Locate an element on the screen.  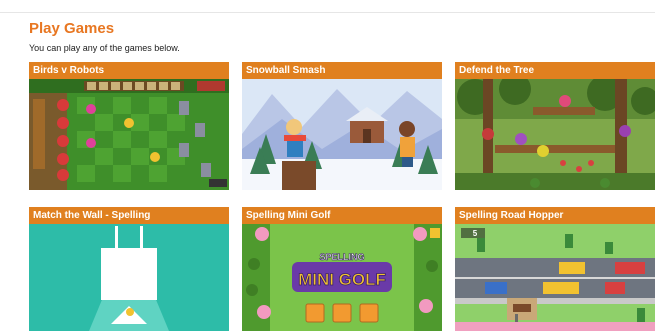
game-title: Snowball Smash is located at coordinates (342, 70).